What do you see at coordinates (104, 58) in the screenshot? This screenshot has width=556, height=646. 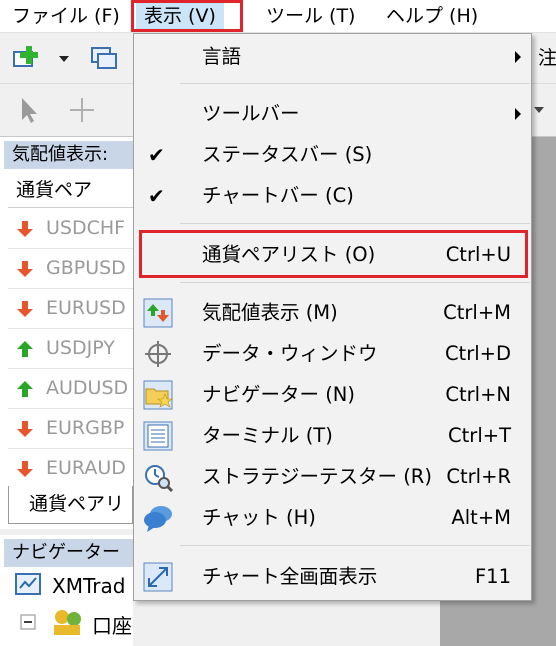 I see `profiles-icon` at bounding box center [104, 58].